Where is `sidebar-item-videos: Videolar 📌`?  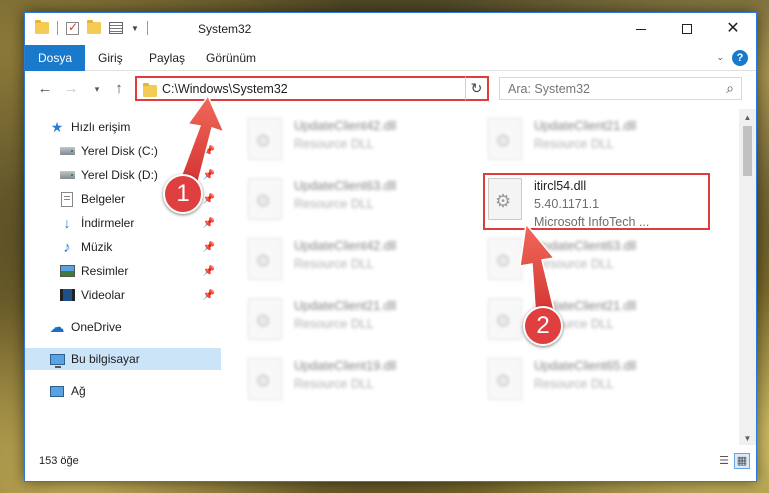 sidebar-item-videos: Videolar 📌 is located at coordinates (123, 295).